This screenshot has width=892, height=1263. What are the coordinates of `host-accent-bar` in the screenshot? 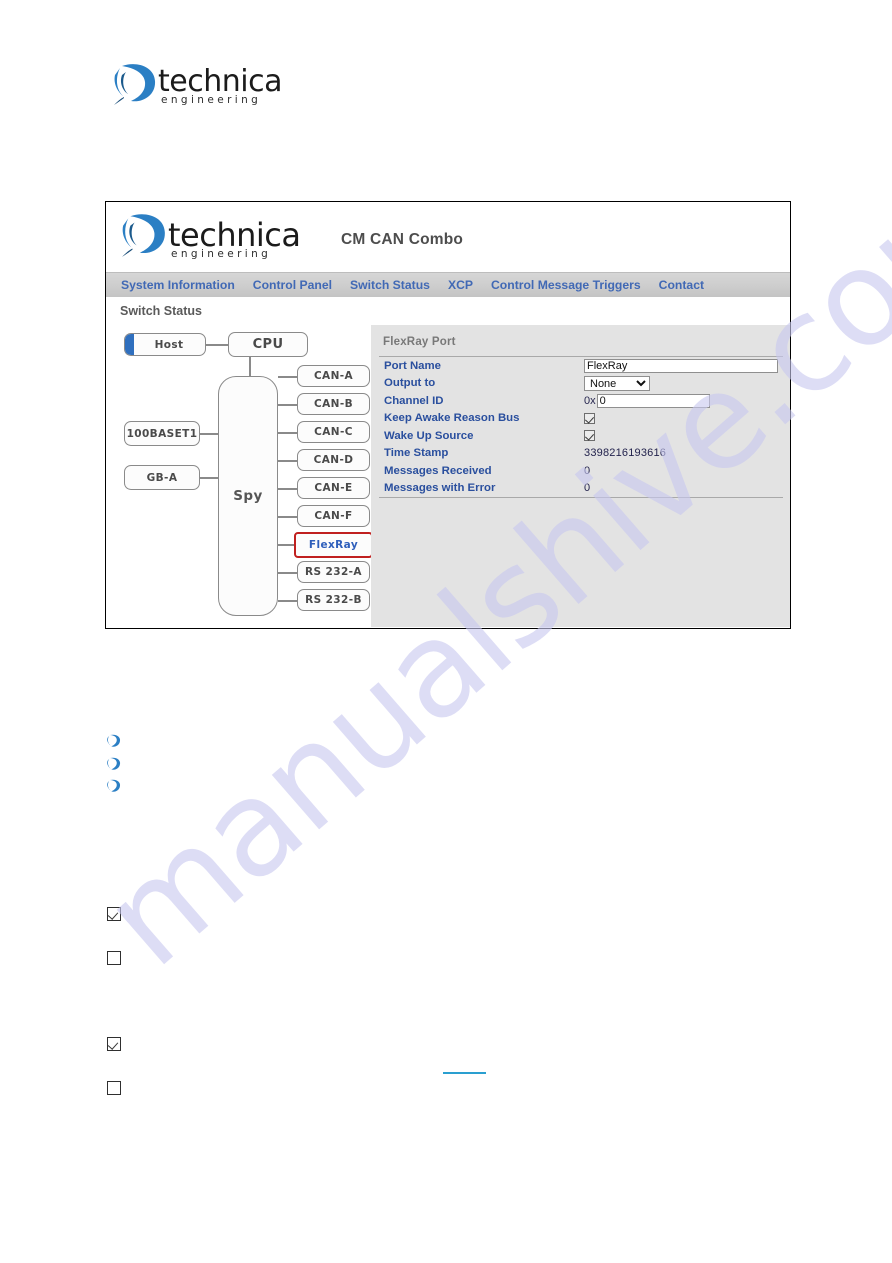 It's located at (129, 344).